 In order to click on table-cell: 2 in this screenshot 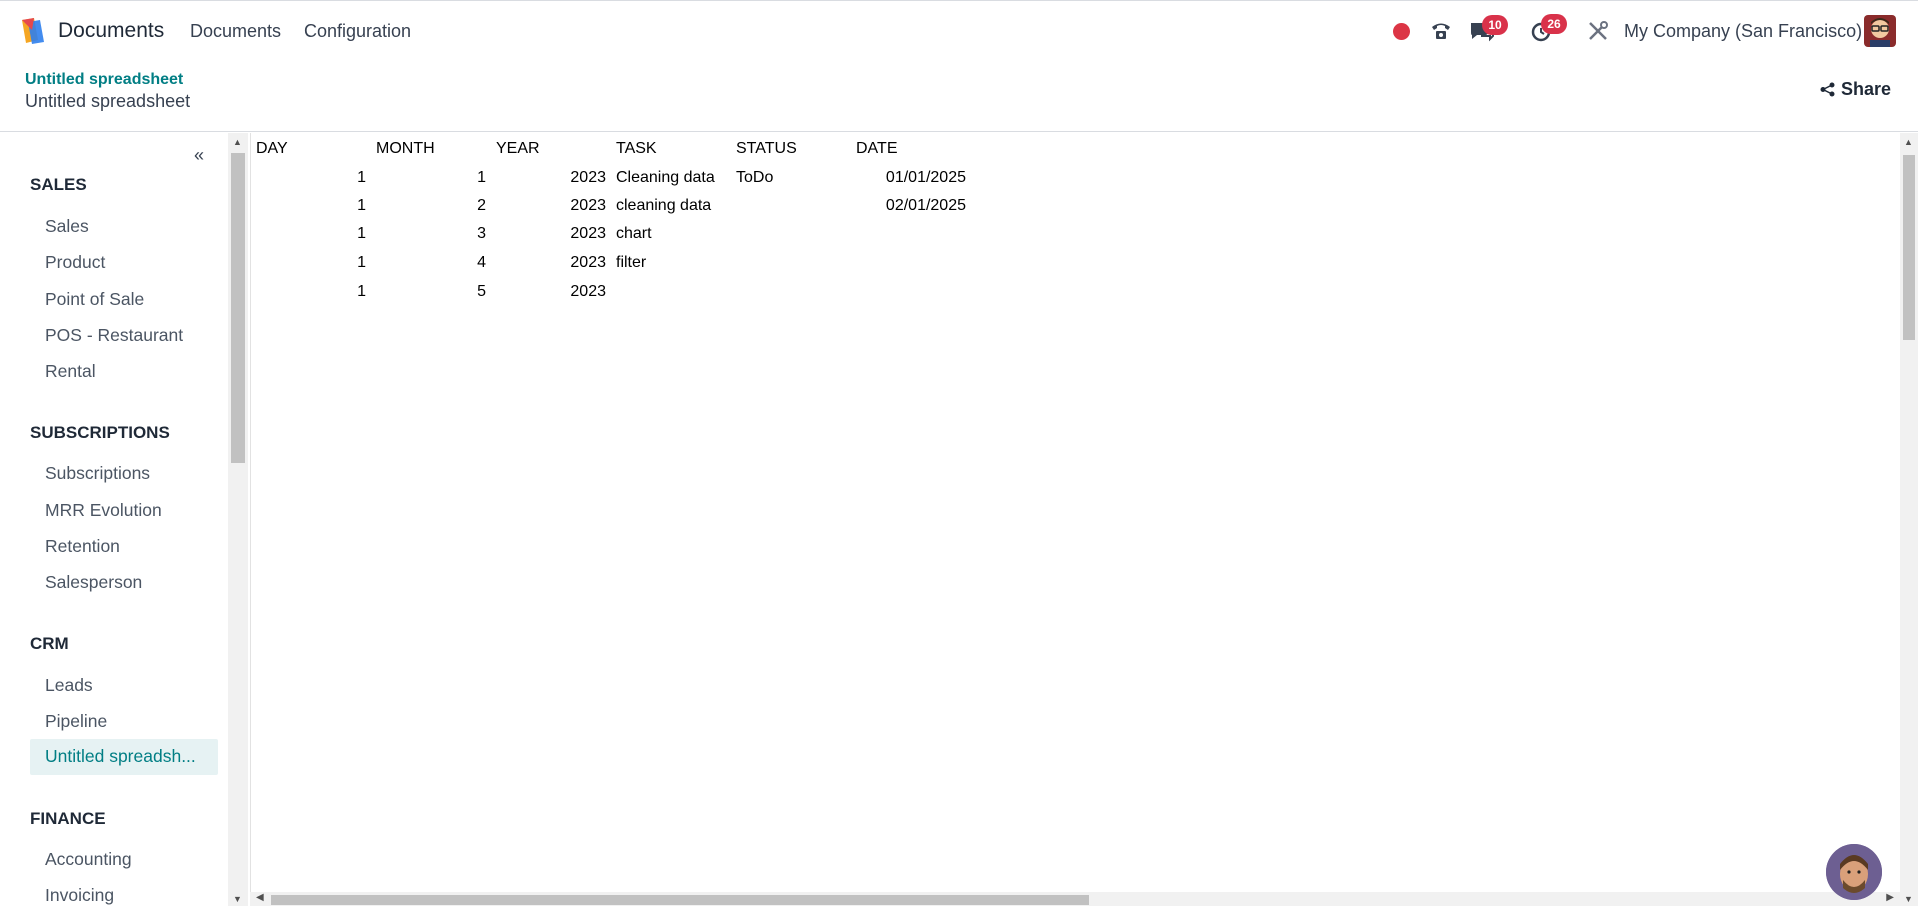, I will do `click(431, 206)`.